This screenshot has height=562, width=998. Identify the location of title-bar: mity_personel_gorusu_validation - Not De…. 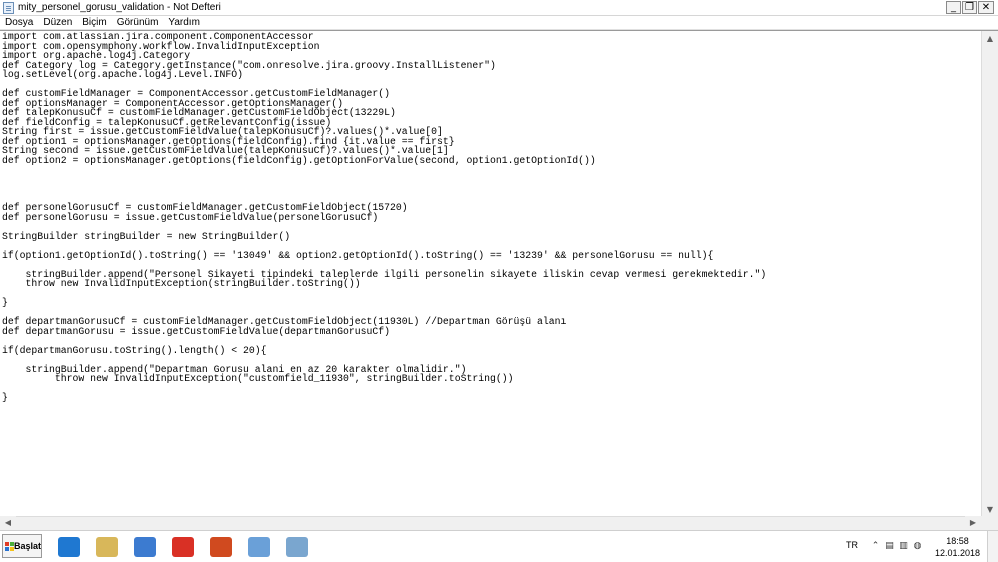
(499, 8).